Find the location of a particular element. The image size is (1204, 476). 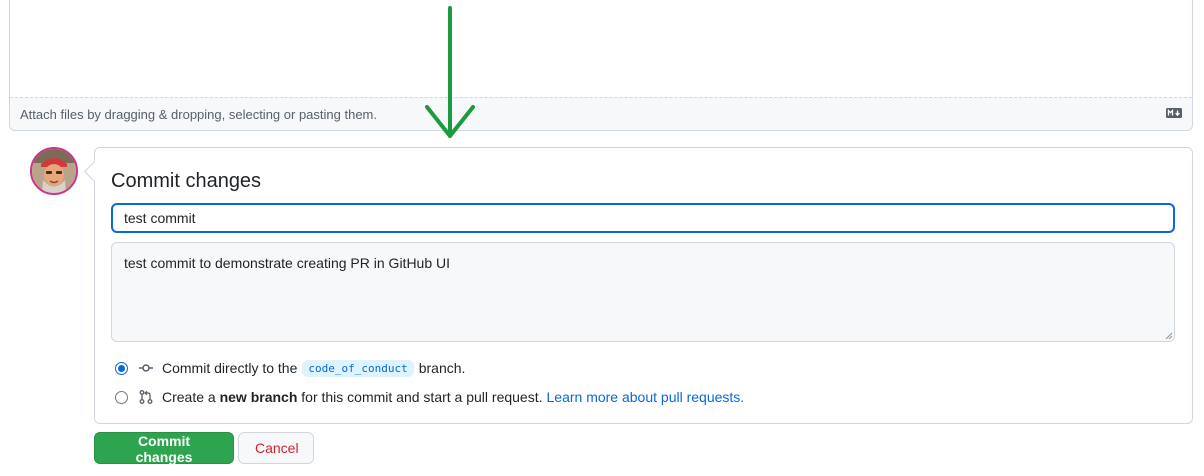

markdown-icon is located at coordinates (1174, 113).